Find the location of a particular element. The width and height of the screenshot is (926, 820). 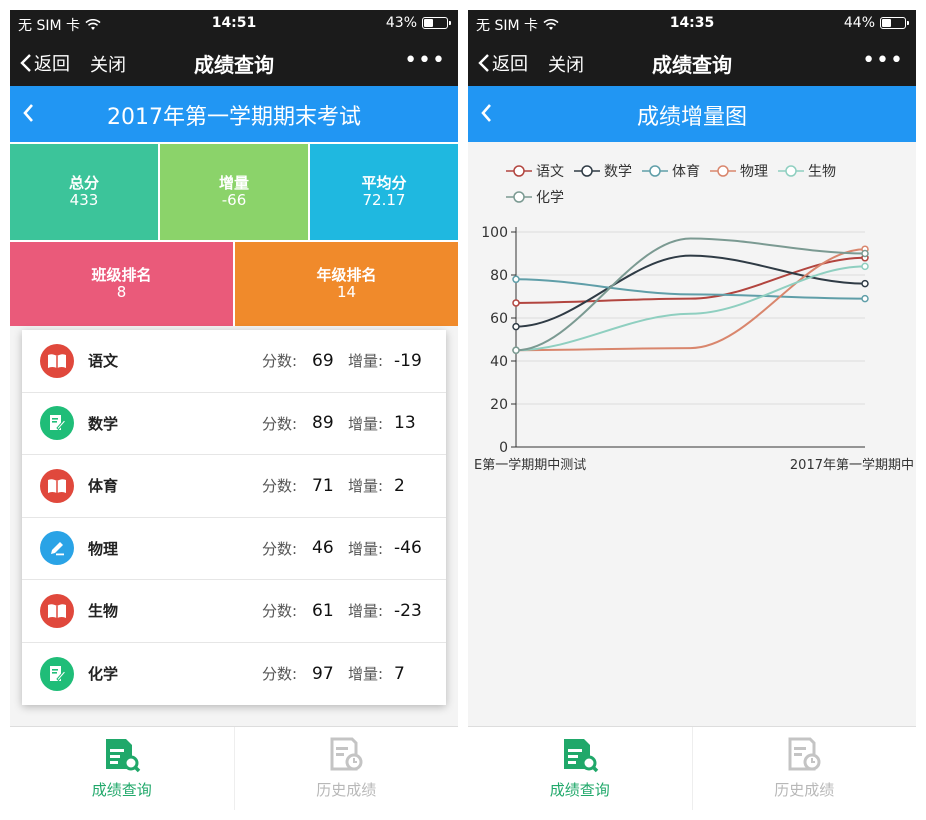

chart-title: 成绩增量图 is located at coordinates (691, 117).